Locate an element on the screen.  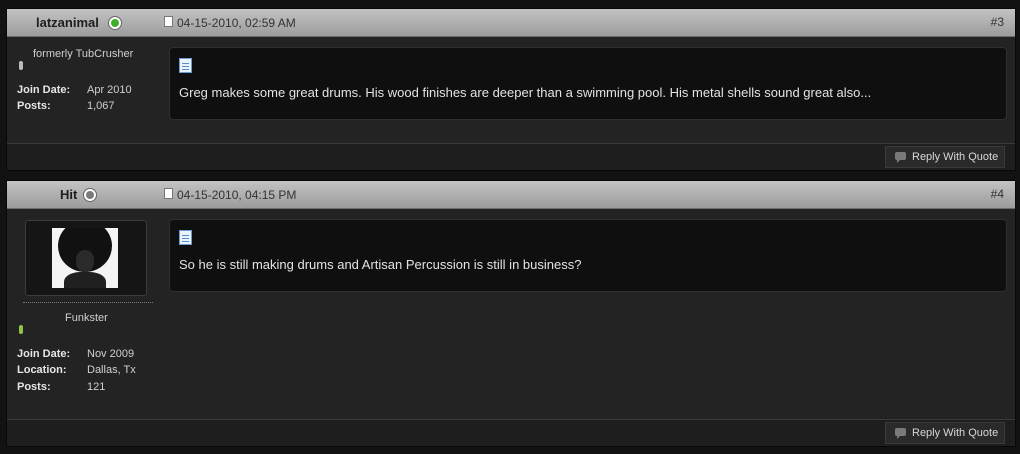
username-link: Hit is located at coordinates (68, 194).